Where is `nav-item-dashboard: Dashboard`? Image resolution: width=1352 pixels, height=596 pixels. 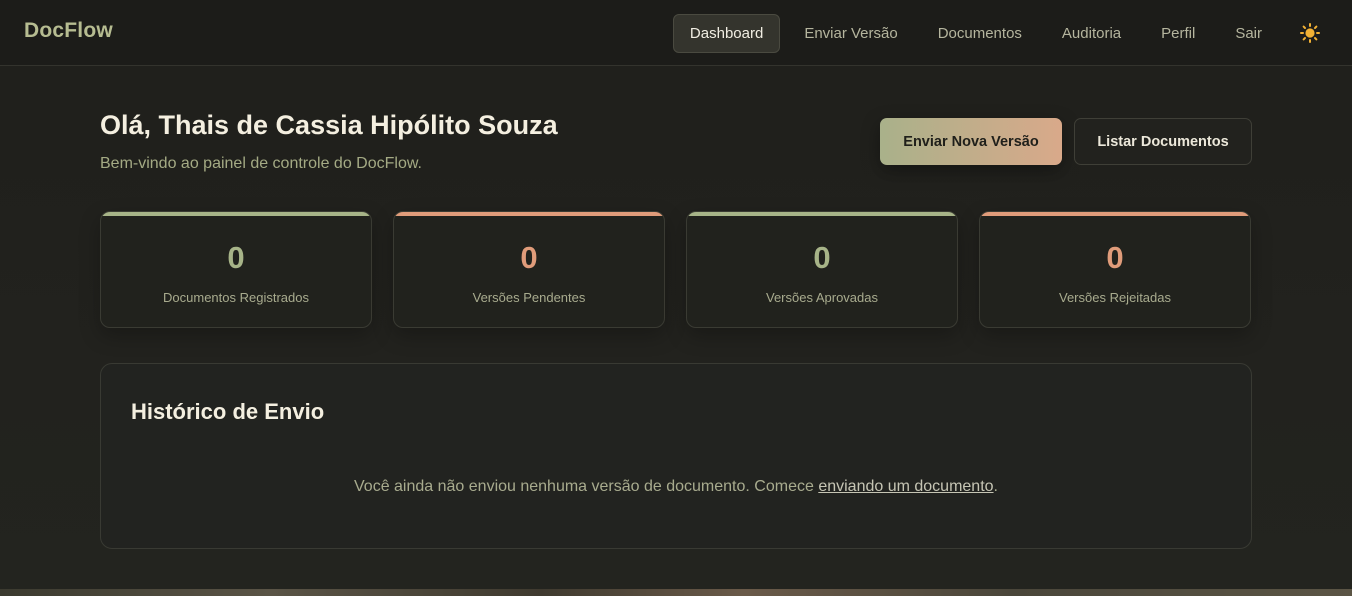
nav-item-dashboard: Dashboard is located at coordinates (726, 33).